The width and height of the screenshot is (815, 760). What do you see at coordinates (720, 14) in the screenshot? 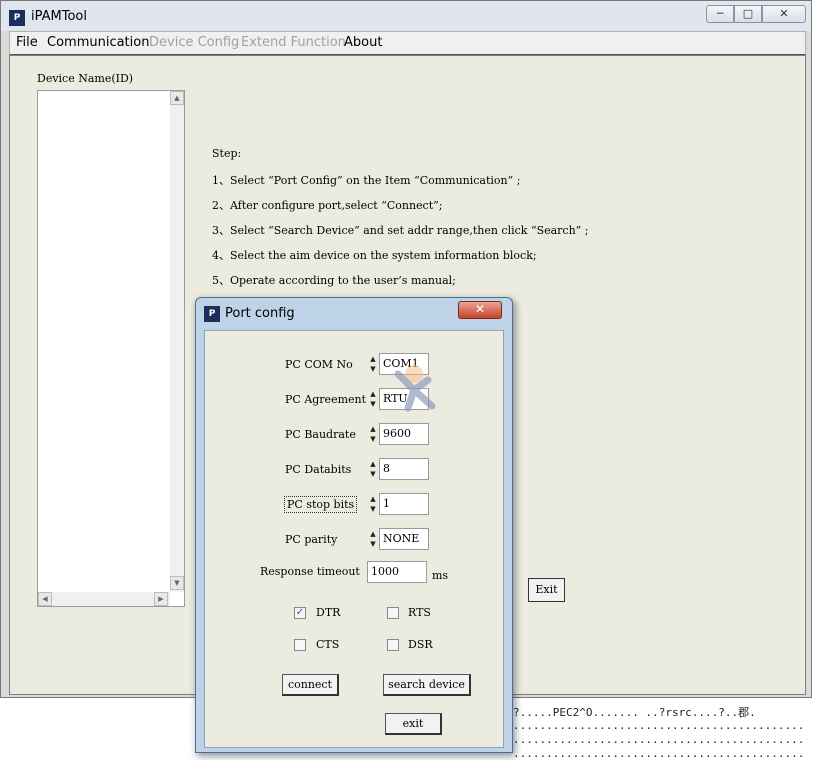
I see `minimize-button: ─` at bounding box center [720, 14].